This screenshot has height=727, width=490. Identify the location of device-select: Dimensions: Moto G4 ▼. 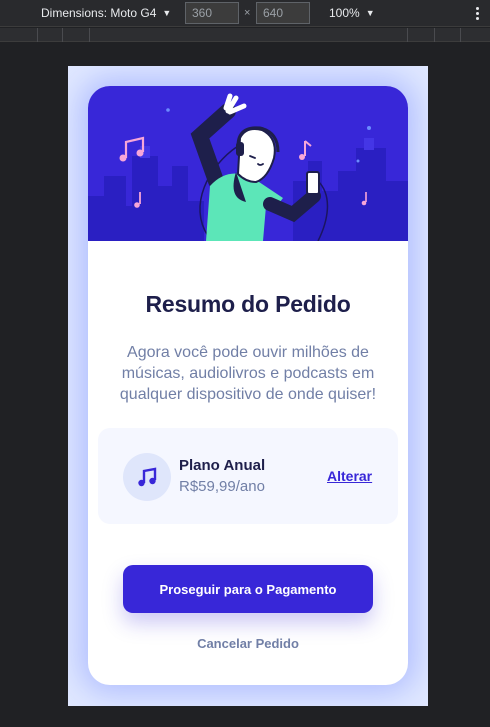
(106, 13).